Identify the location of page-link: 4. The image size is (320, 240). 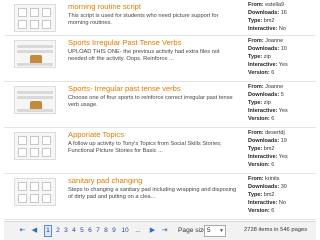
(74, 230).